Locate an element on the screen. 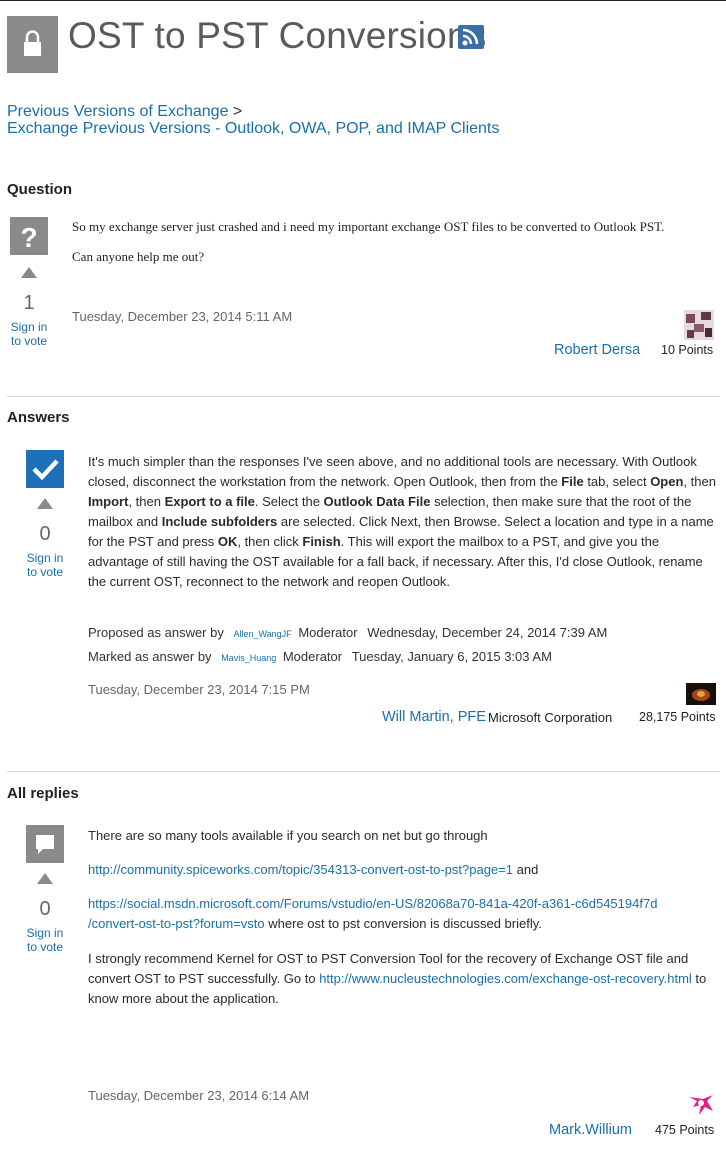 Image resolution: width=726 pixels, height=1162 pixels. answer-bold: Include subfolders is located at coordinates (219, 521).